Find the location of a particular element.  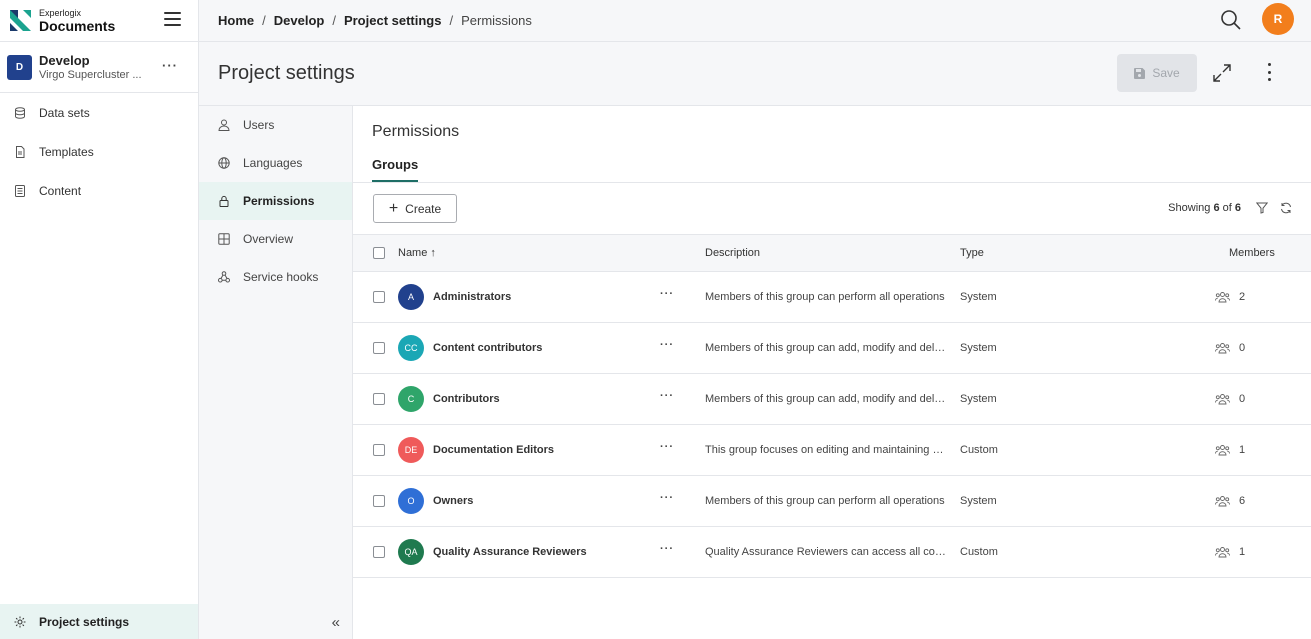

search-icon is located at coordinates (1231, 20).